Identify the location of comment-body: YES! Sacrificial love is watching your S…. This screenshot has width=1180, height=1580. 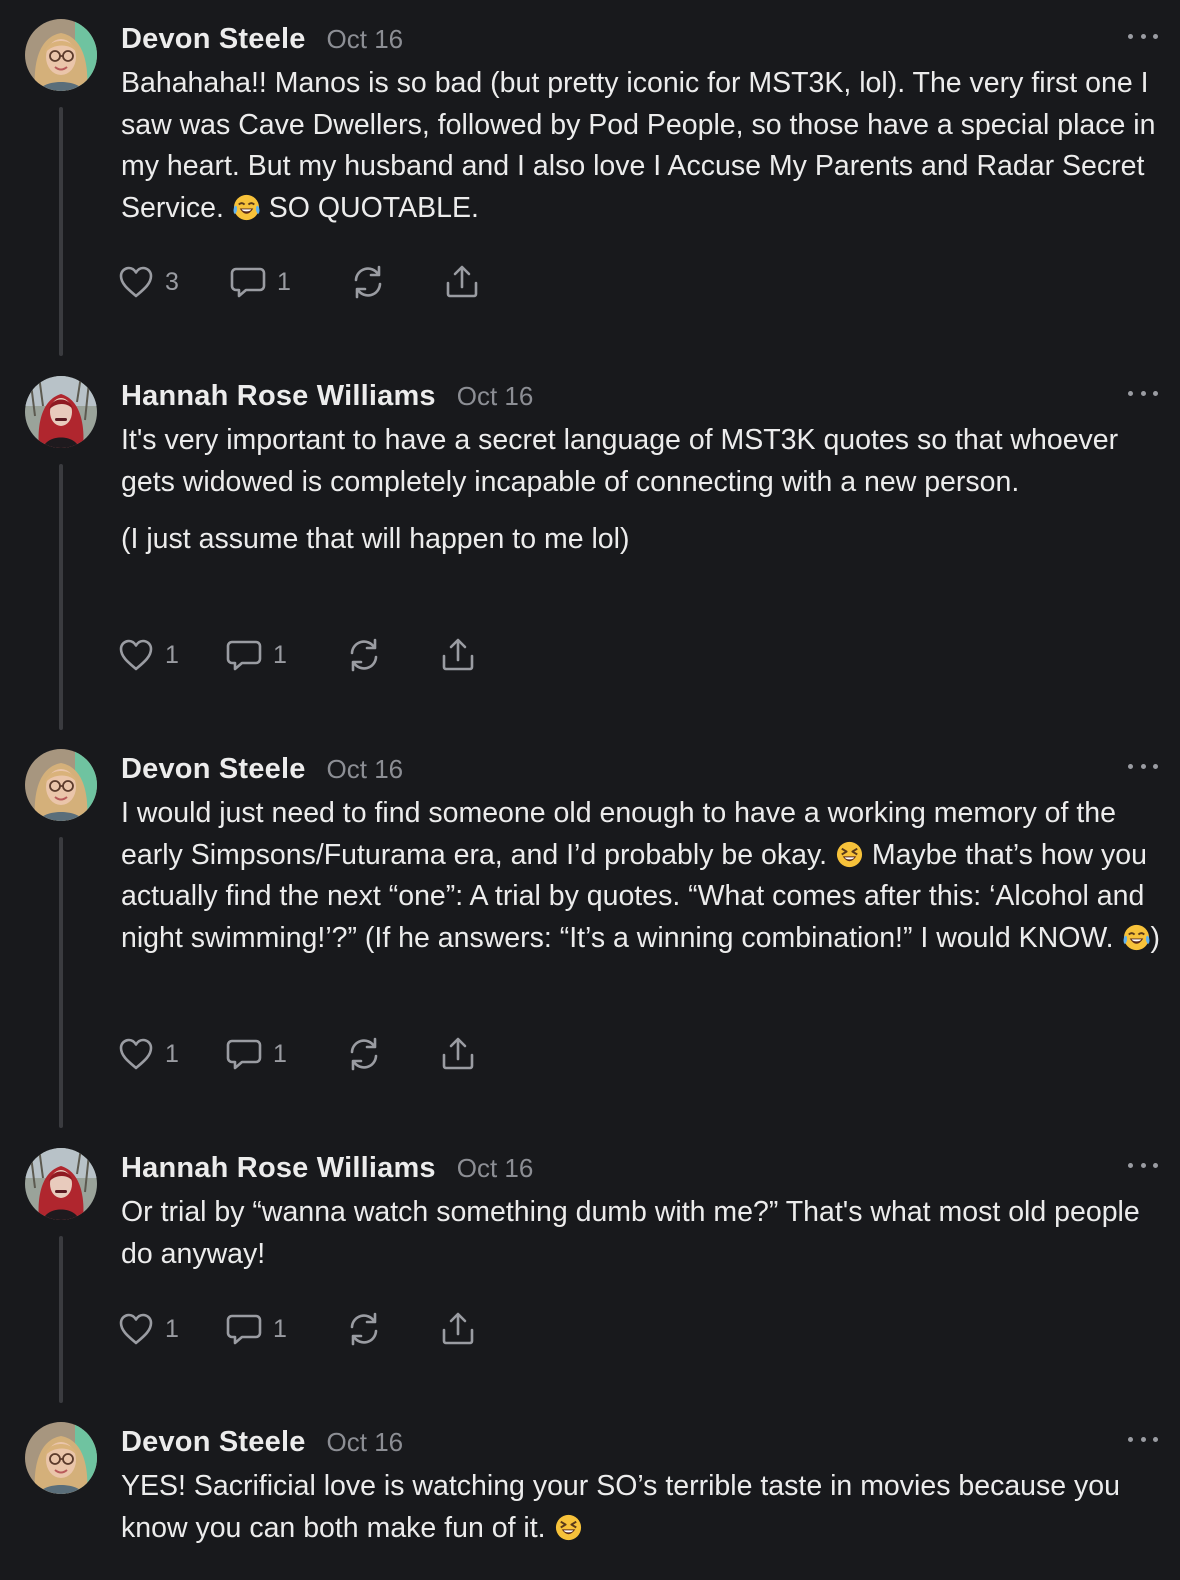
(641, 1507).